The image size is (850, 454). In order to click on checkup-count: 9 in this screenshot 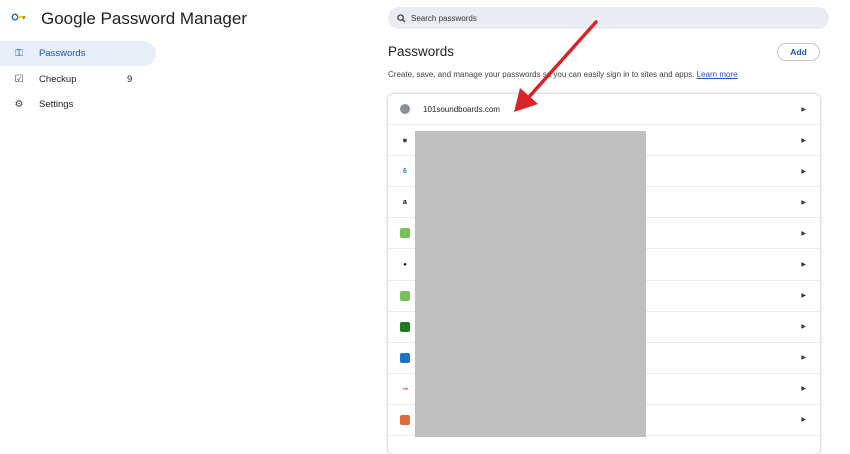, I will do `click(130, 79)`.